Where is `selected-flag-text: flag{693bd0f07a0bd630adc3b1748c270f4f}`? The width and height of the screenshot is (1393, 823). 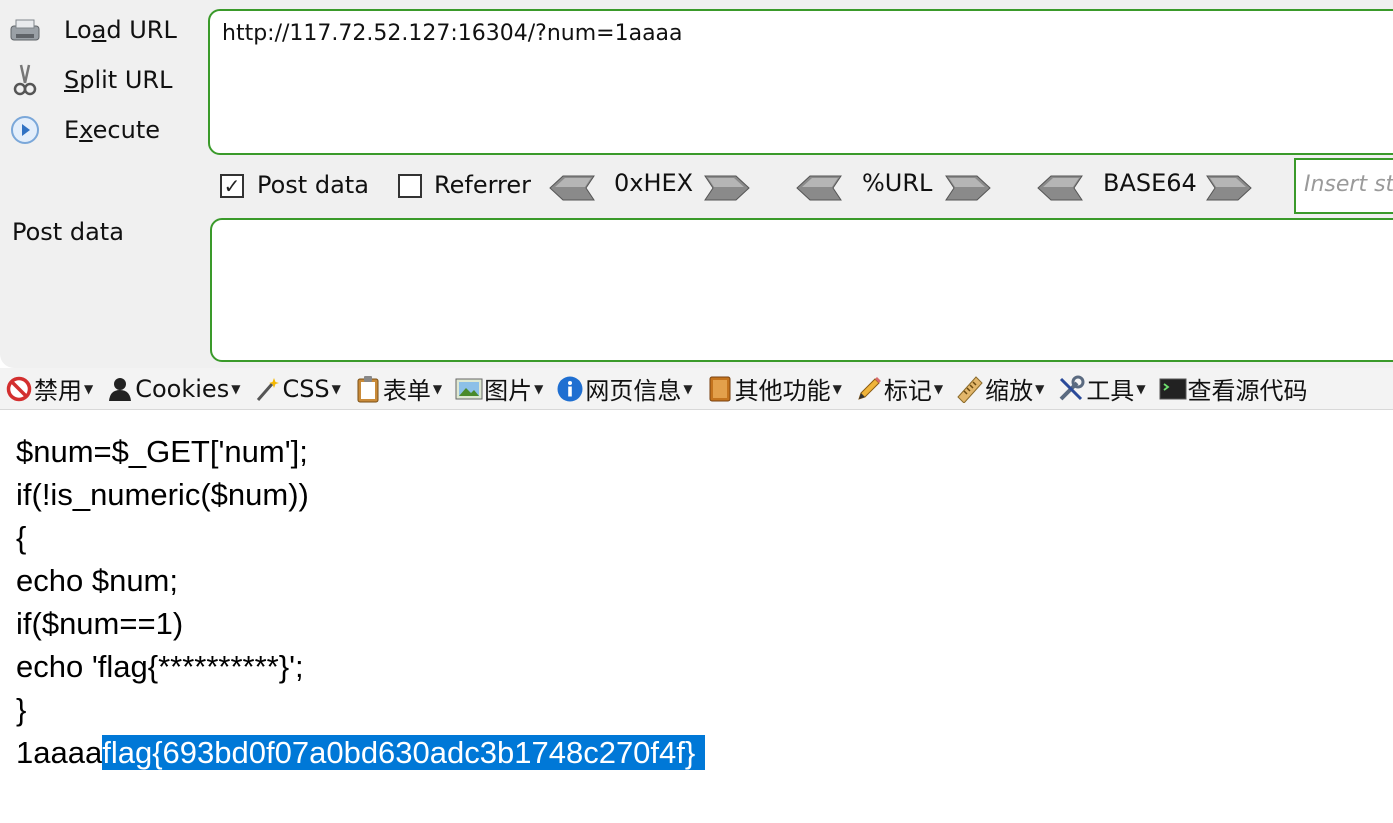
selected-flag-text: flag{693bd0f07a0bd630adc3b1748c270f4f} is located at coordinates (404, 752).